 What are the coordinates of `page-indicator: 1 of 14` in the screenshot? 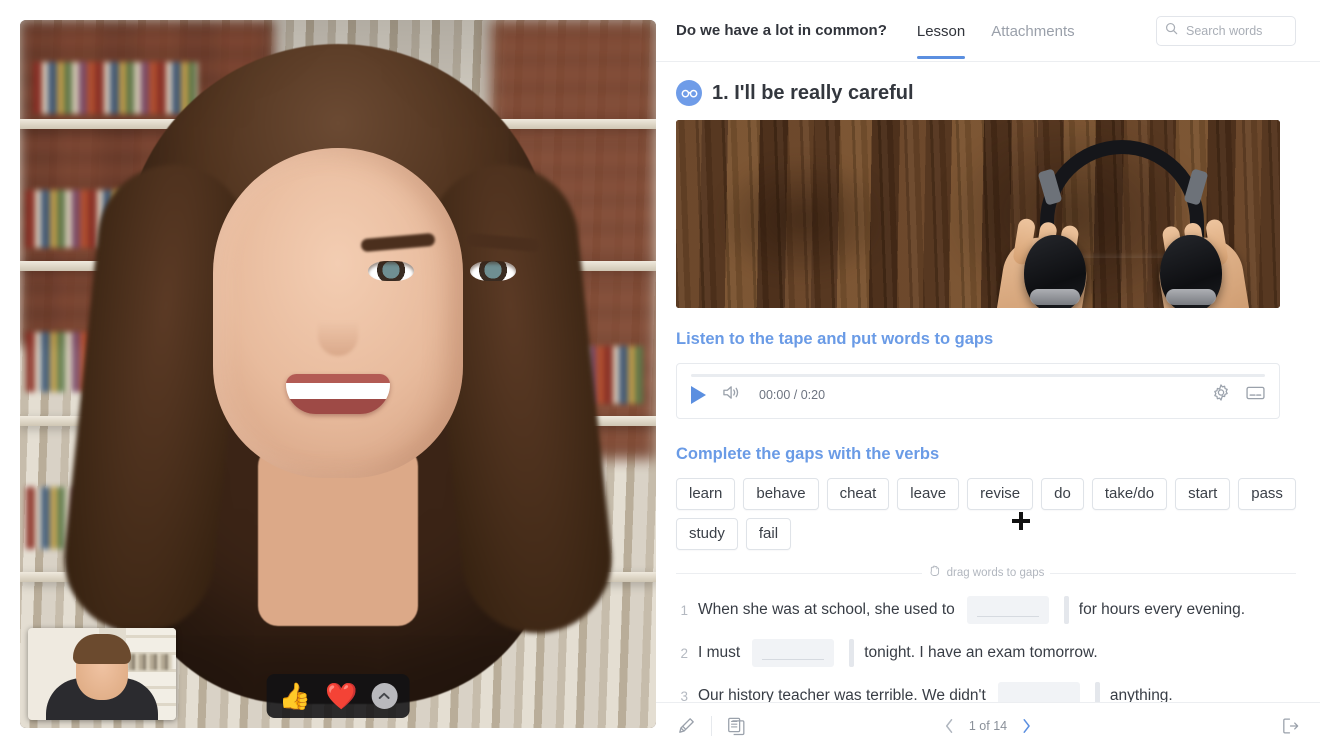 It's located at (988, 725).